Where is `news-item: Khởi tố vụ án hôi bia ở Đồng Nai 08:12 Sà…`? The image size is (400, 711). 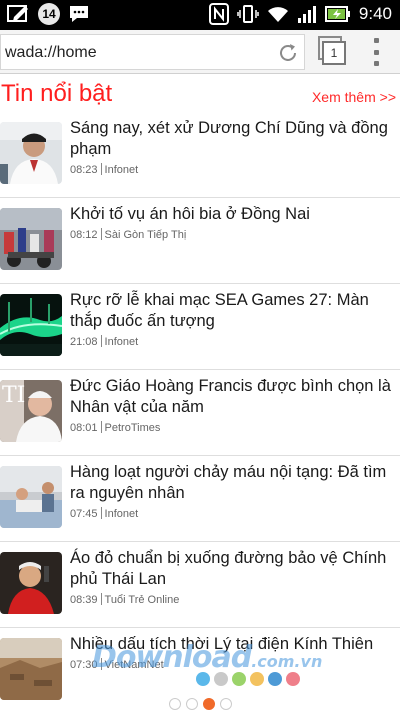
news-item: Khởi tố vụ án hôi bia ở Đồng Nai 08:12 Sà… is located at coordinates (200, 241).